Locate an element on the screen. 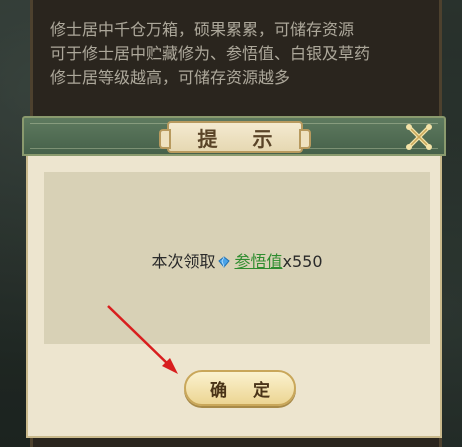  confirm-label: 确 定 is located at coordinates (245, 390).